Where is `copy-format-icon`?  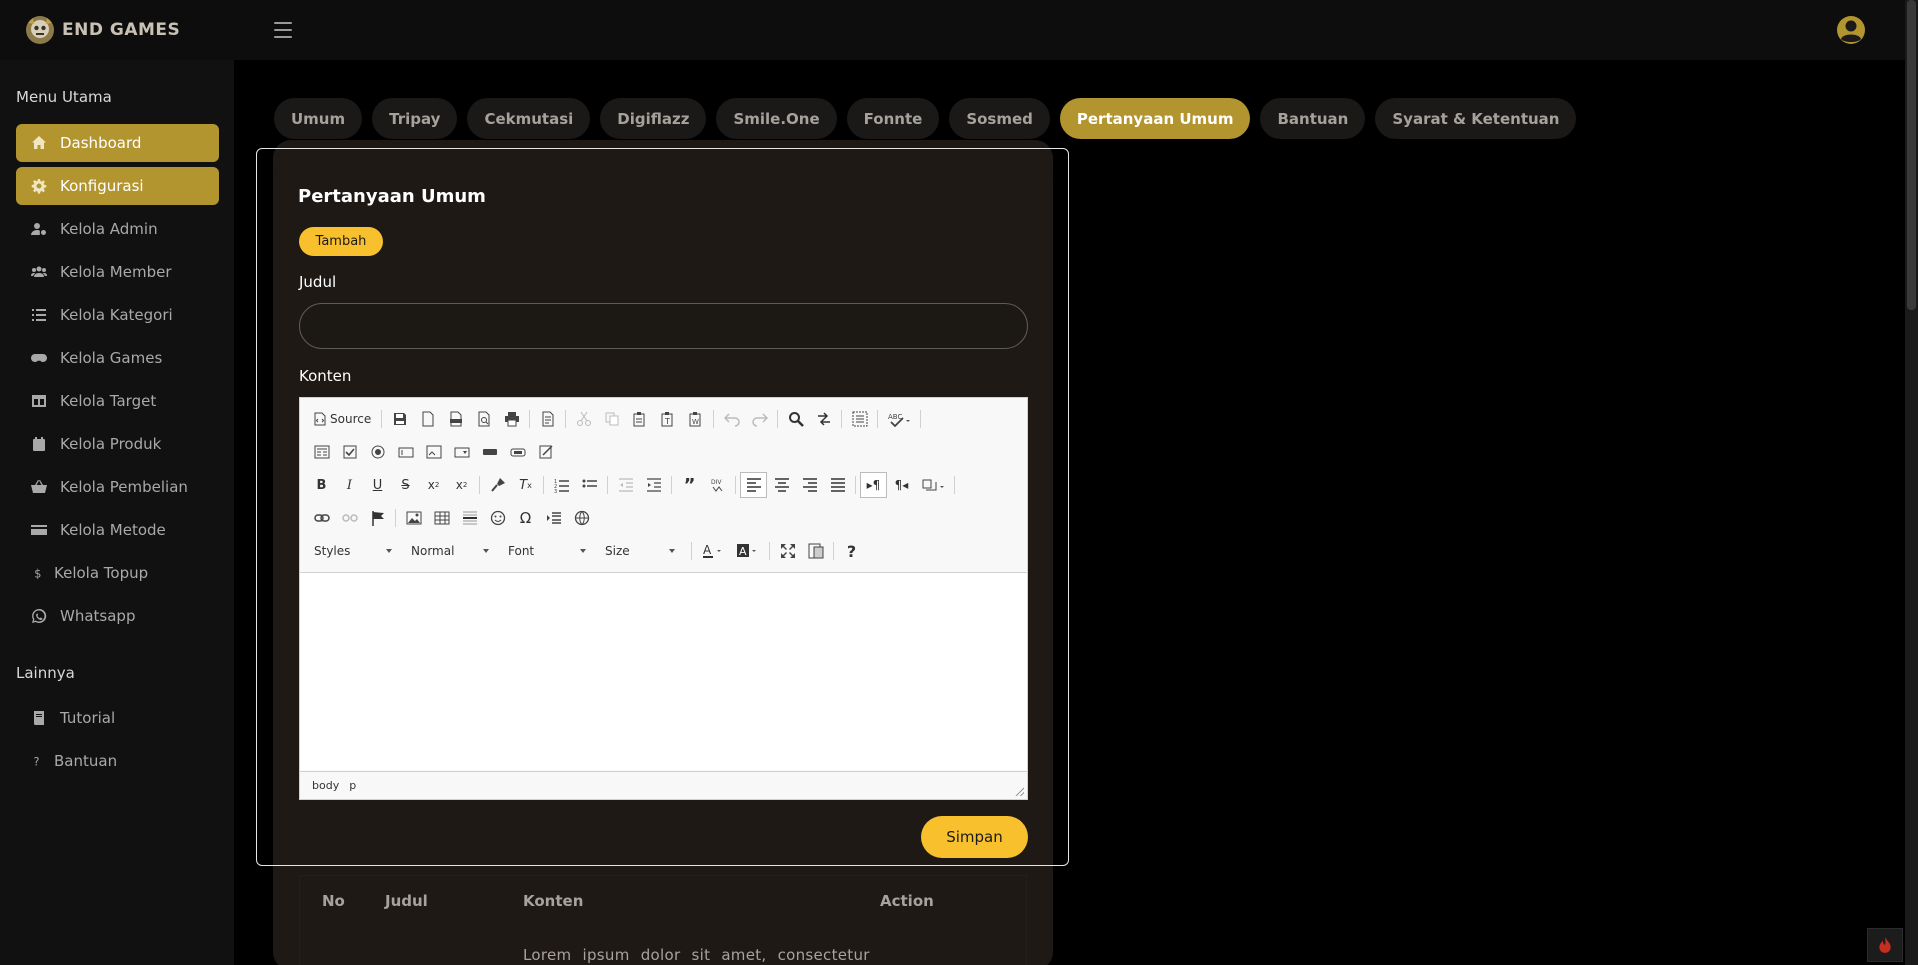 copy-format-icon is located at coordinates (497, 485).